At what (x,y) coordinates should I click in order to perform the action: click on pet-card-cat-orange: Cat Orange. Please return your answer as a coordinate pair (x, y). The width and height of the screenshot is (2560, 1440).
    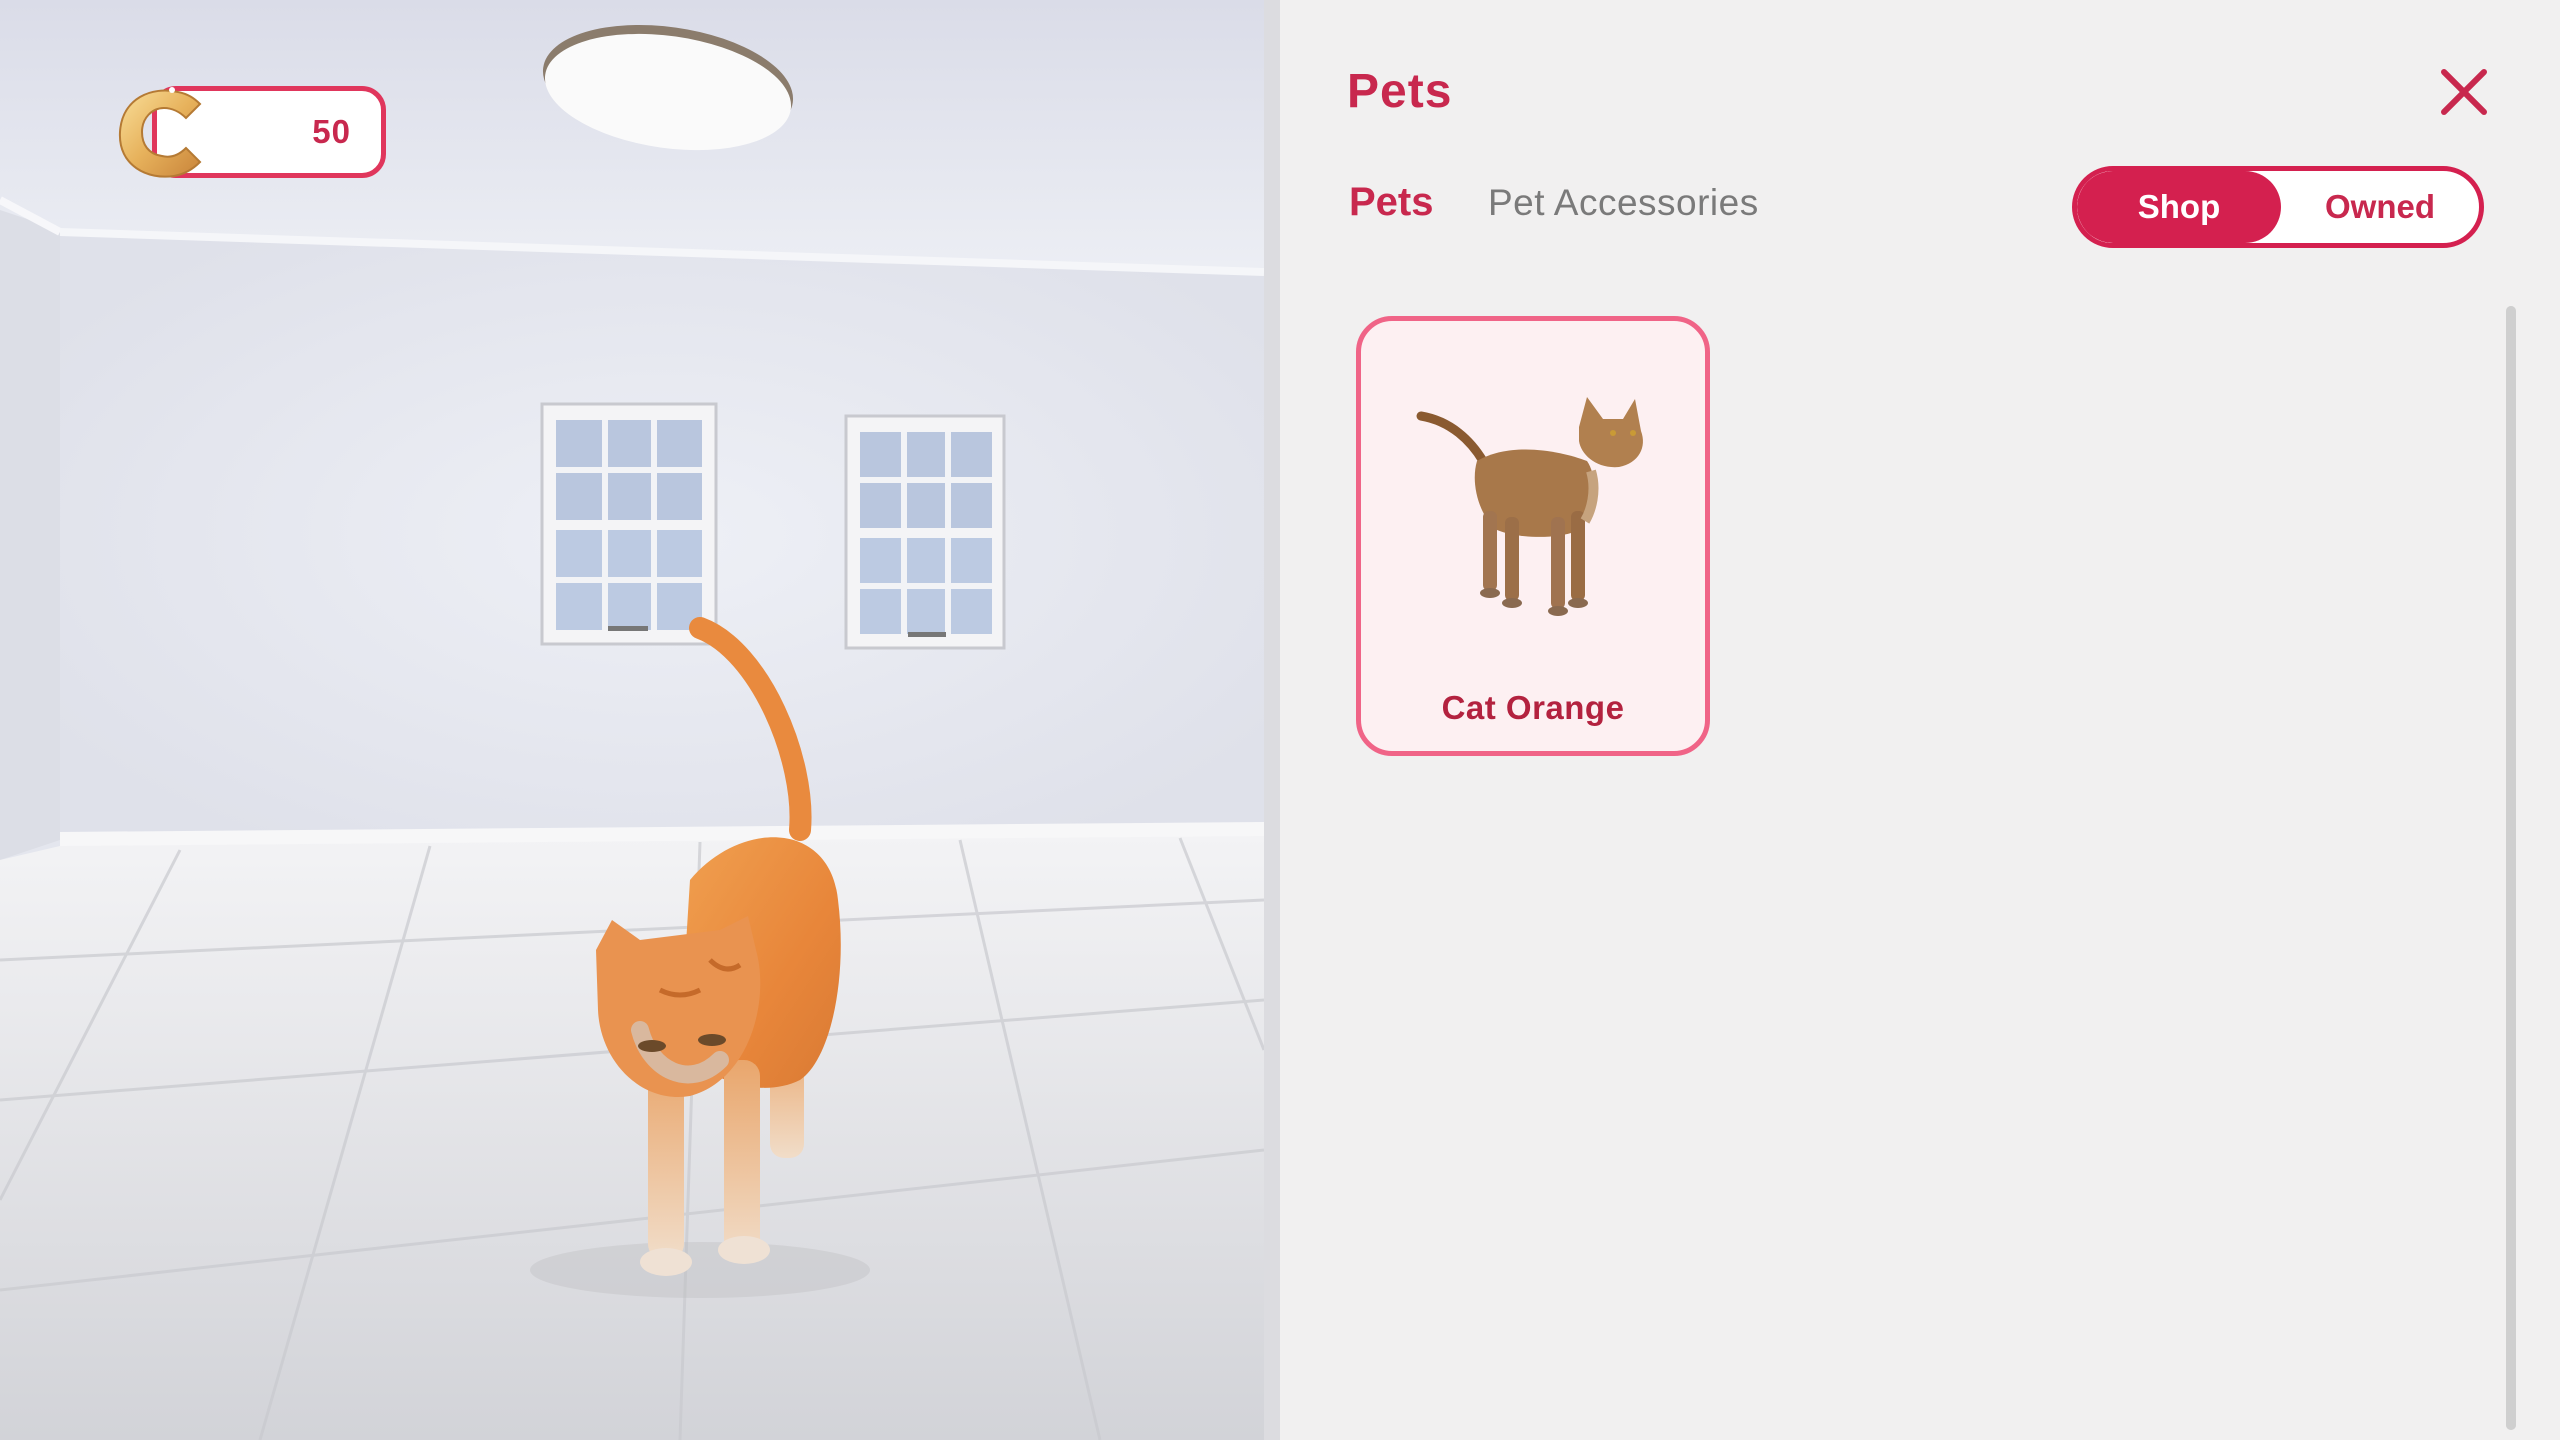
    Looking at the image, I should click on (1533, 536).